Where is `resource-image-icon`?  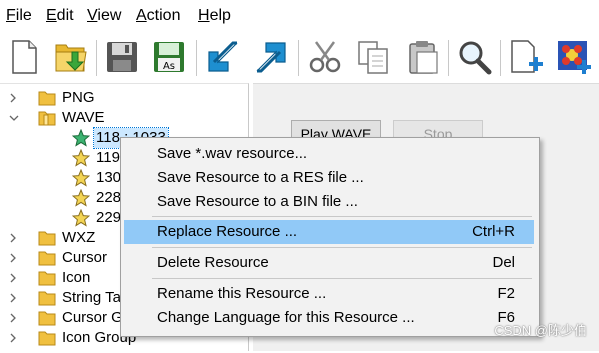
resource-image-icon is located at coordinates (574, 57).